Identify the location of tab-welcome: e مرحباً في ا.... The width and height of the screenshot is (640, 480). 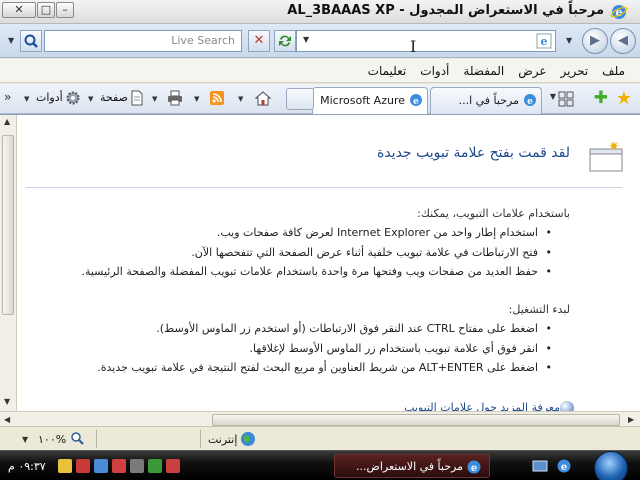
(486, 100).